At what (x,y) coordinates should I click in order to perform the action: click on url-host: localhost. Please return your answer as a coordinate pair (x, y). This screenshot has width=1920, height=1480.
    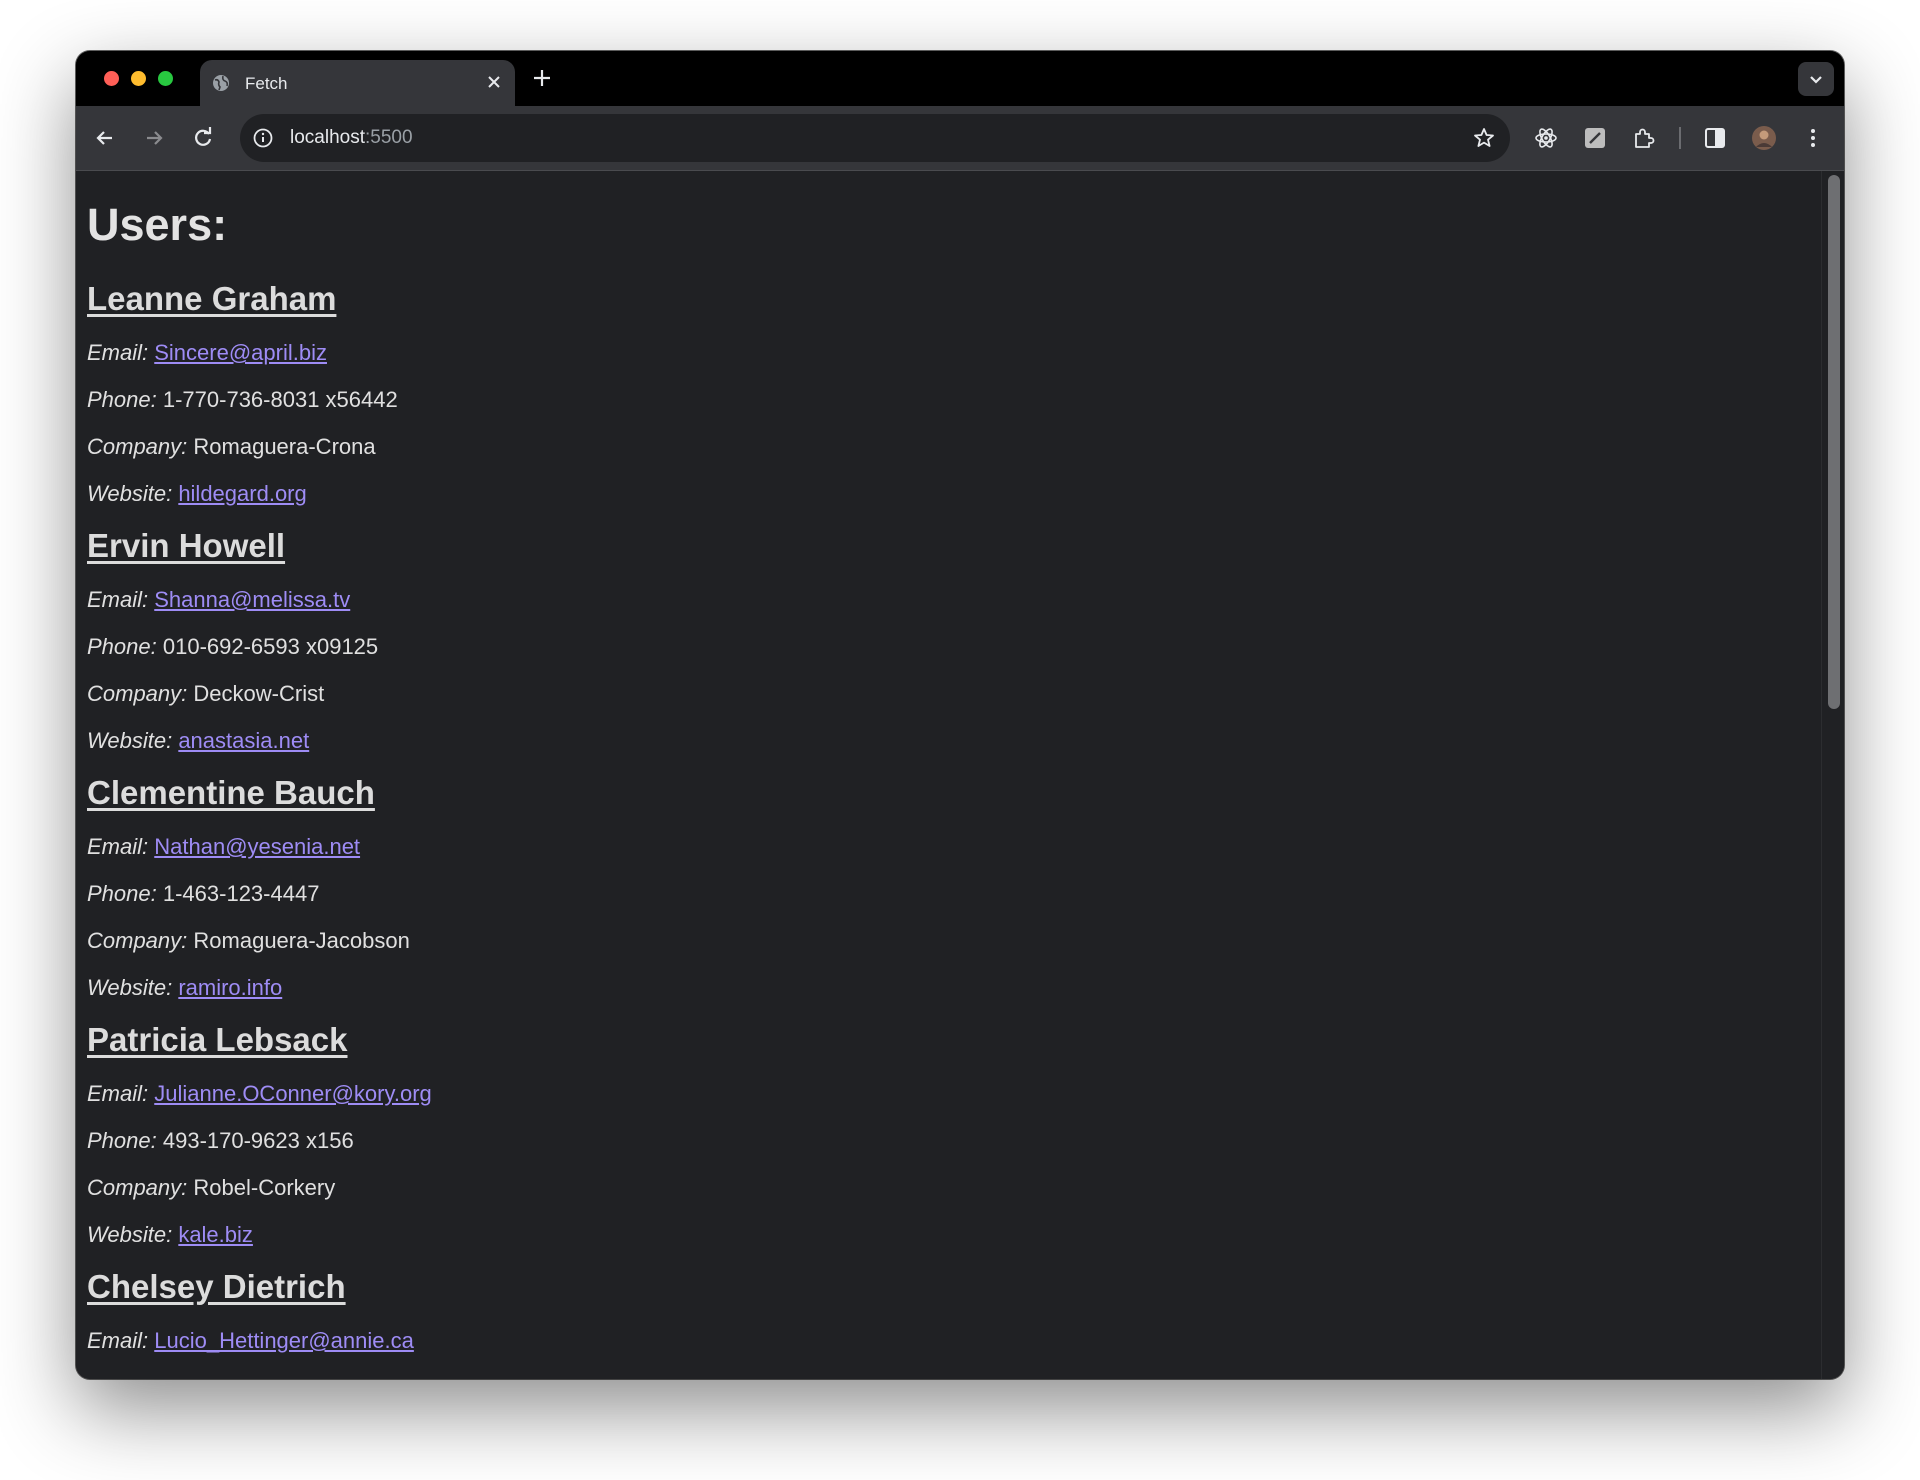
    Looking at the image, I should click on (327, 137).